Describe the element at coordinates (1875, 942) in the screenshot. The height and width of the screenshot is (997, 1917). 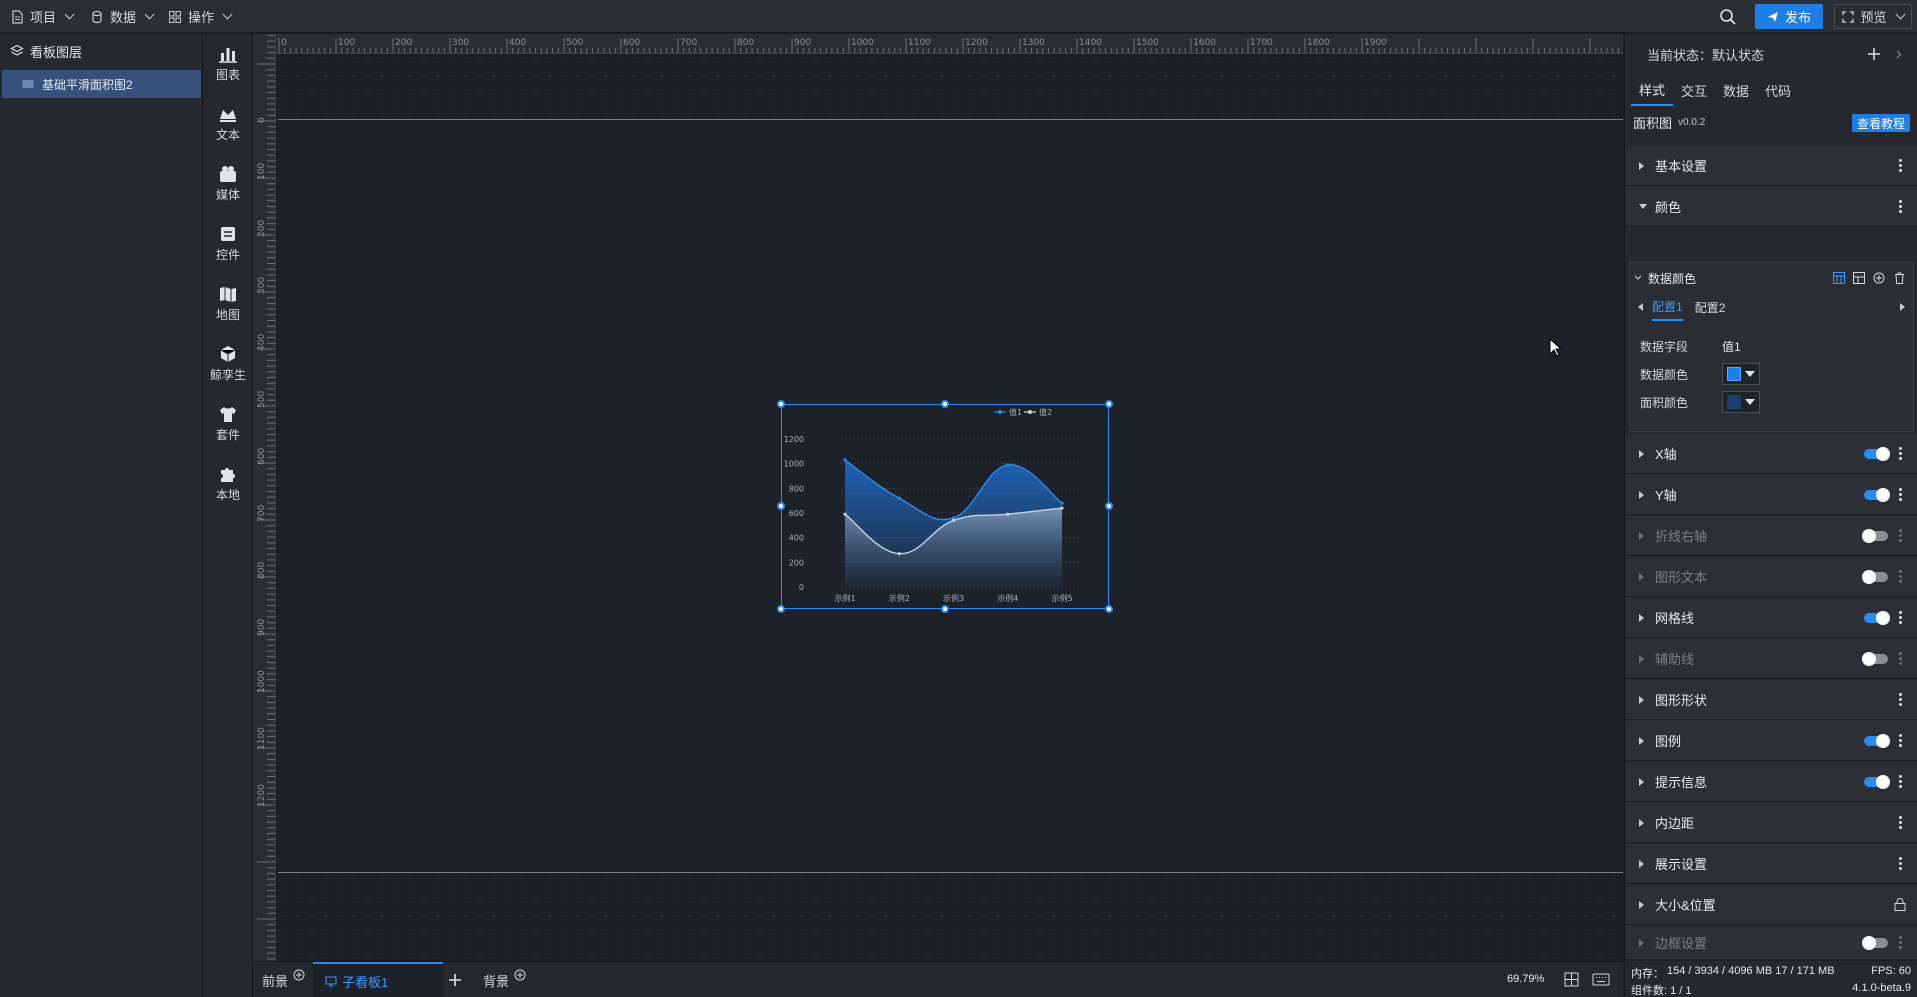
I see `border-toggle` at that location.